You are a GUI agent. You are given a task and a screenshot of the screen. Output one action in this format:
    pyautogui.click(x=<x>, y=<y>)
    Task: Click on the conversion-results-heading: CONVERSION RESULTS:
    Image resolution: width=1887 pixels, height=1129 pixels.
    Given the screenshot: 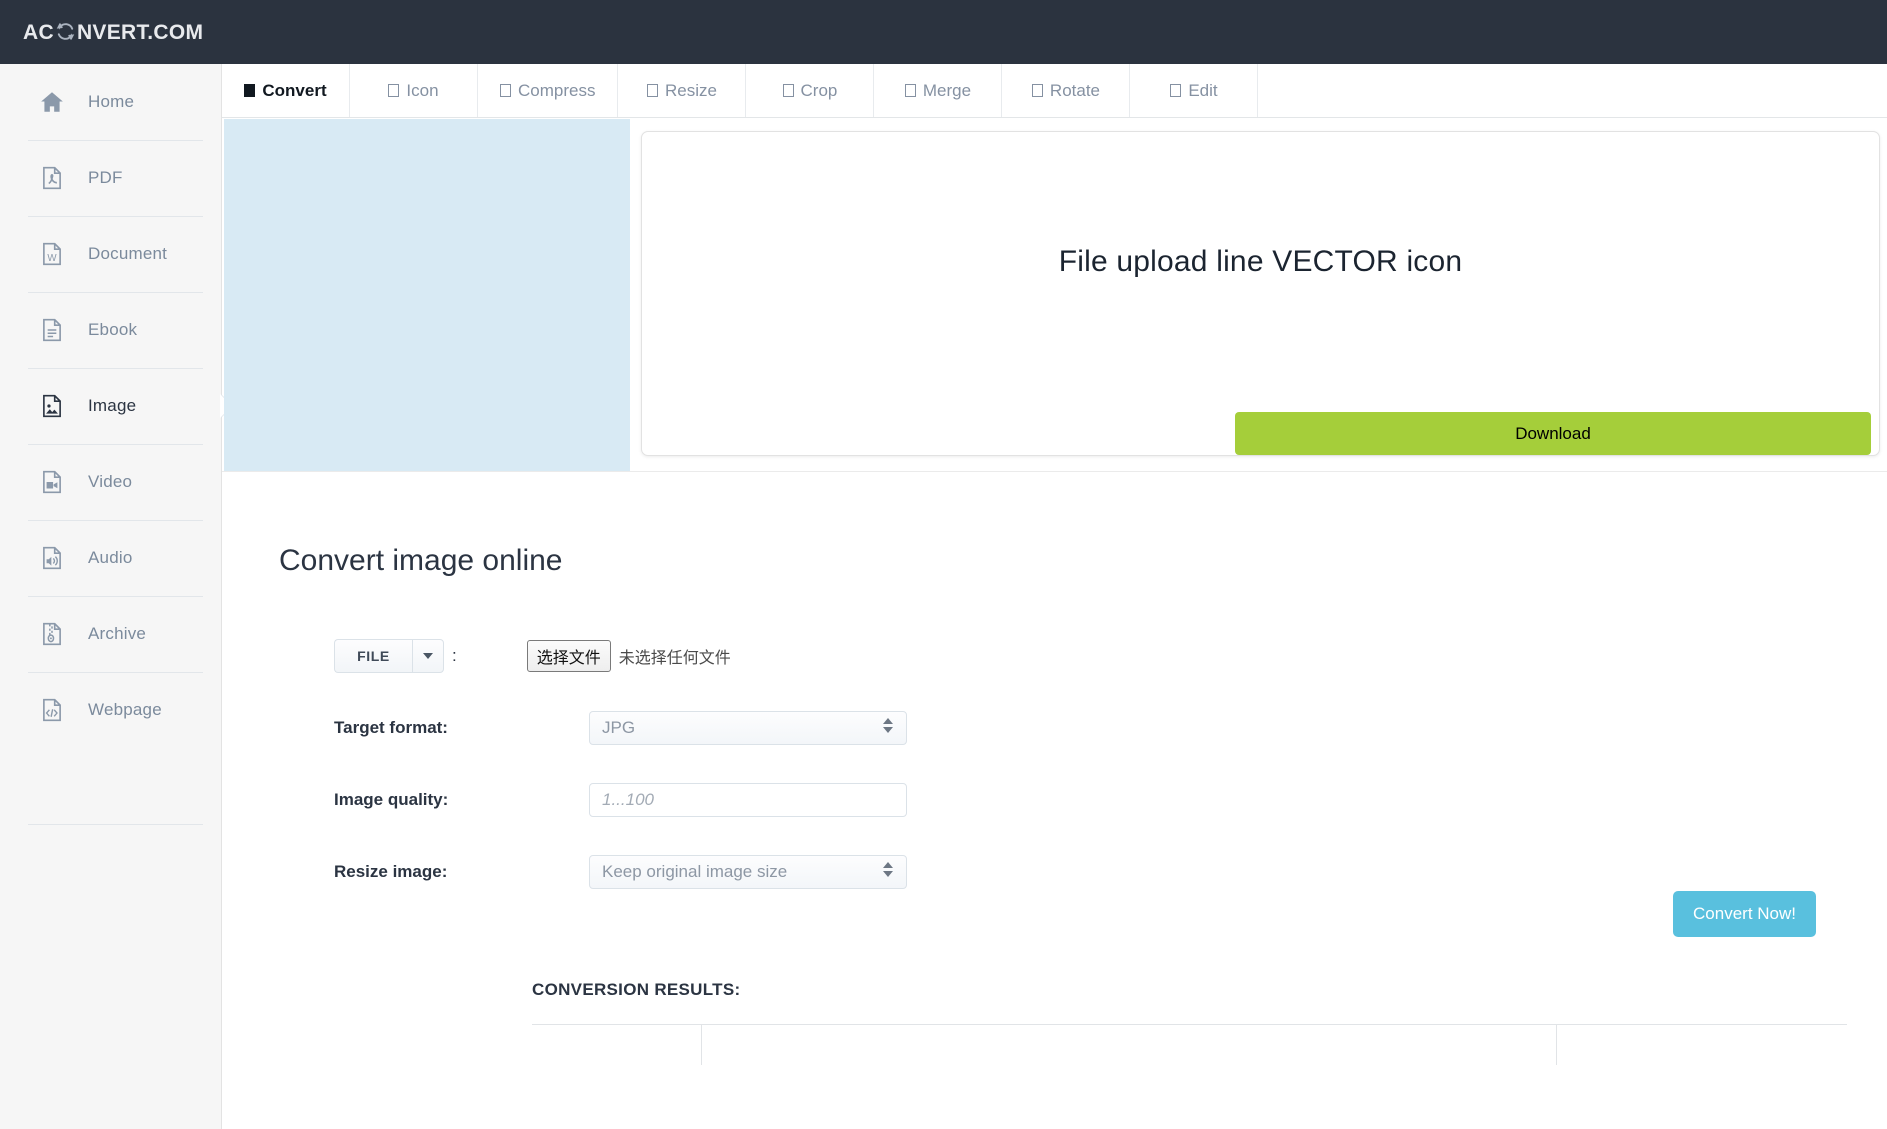 What is the action you would take?
    pyautogui.click(x=636, y=989)
    